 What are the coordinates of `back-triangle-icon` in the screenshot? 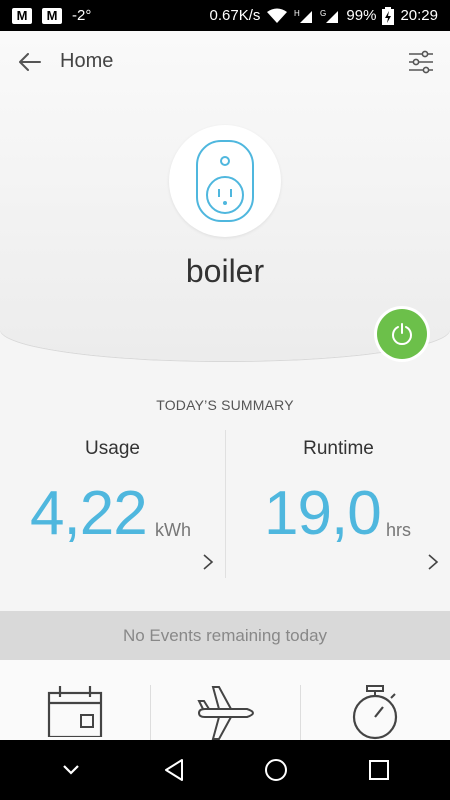 It's located at (173, 770).